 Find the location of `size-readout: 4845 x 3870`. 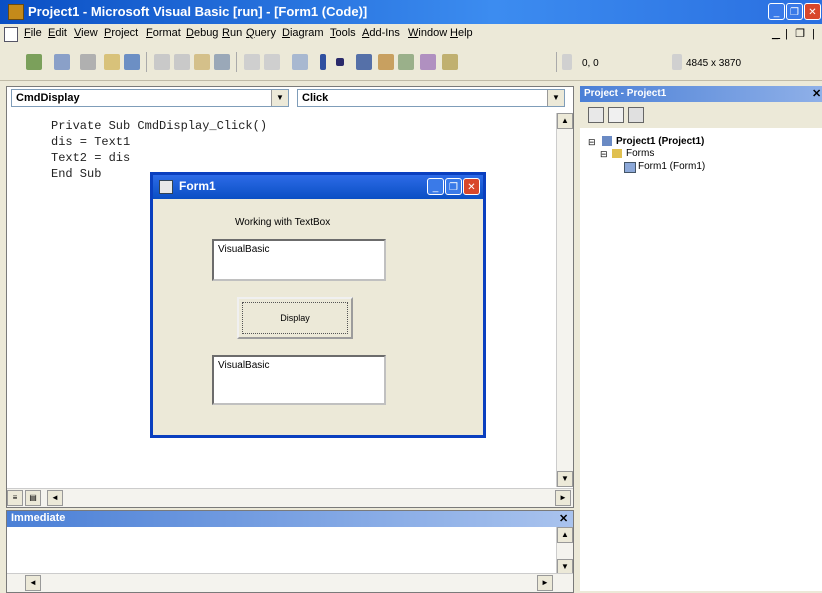

size-readout: 4845 x 3870 is located at coordinates (714, 63).